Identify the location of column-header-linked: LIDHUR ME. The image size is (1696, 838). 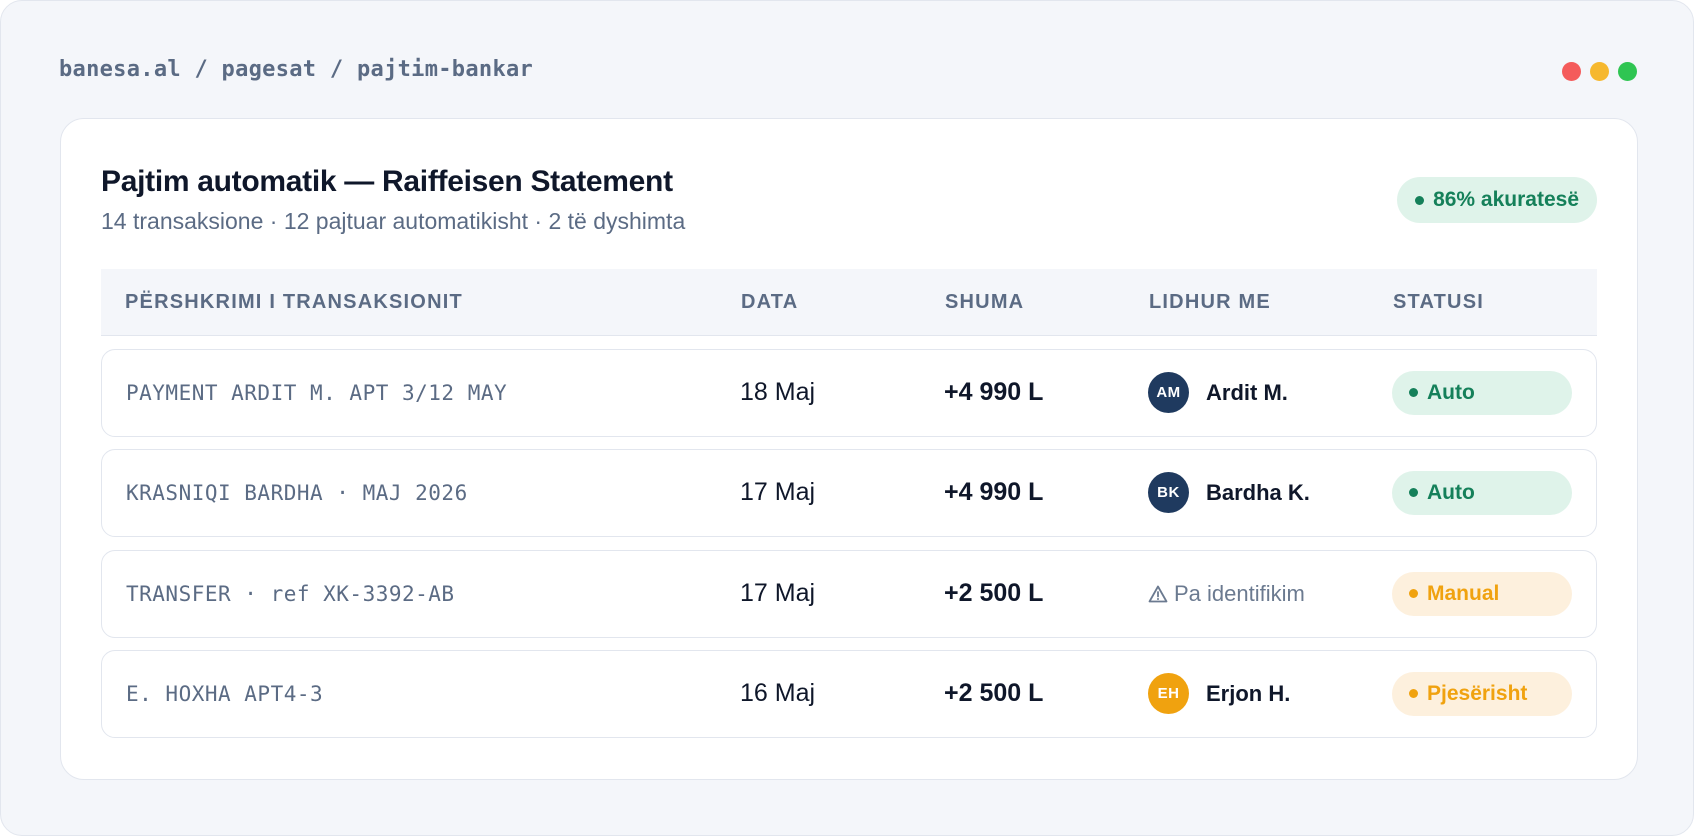
(1210, 302).